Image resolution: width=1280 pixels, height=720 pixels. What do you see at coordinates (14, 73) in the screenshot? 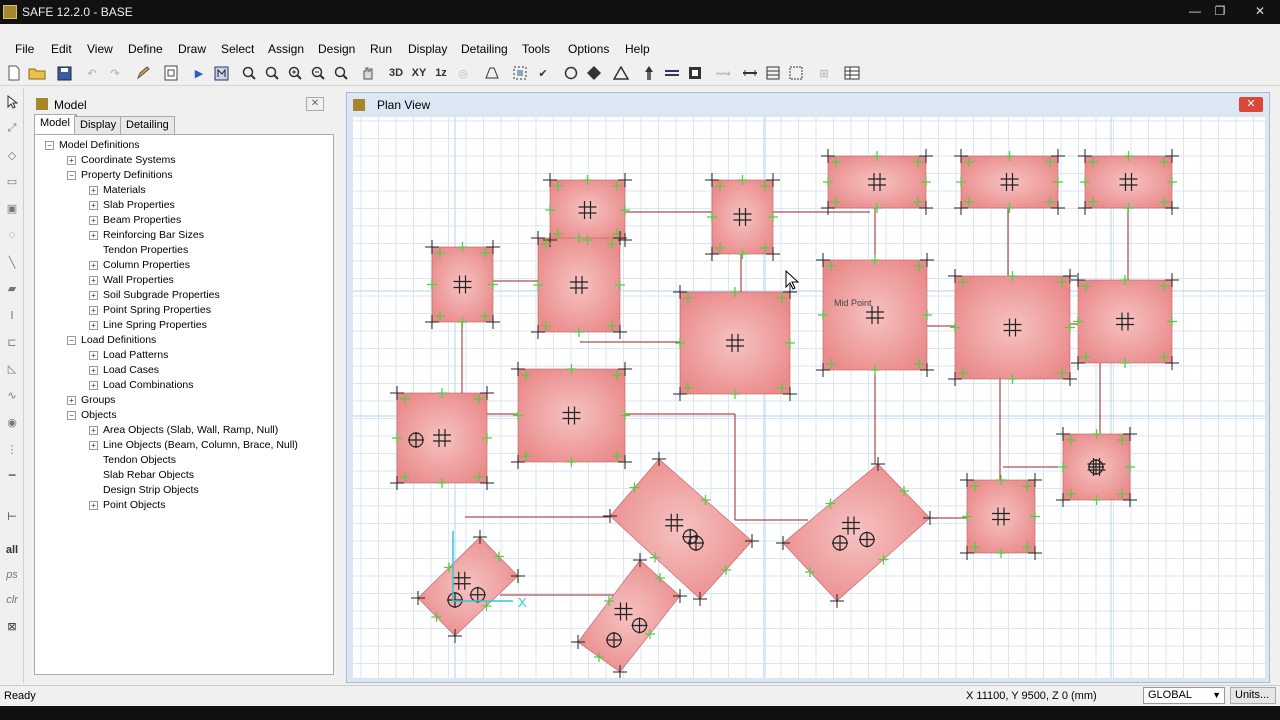
I see `new-model-icon` at bounding box center [14, 73].